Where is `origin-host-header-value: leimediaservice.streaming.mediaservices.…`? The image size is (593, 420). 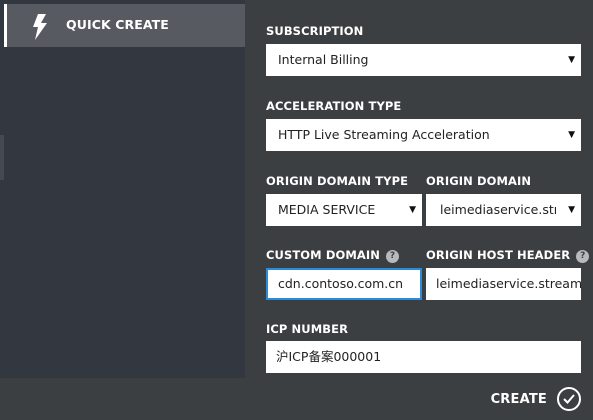
origin-host-header-value: leimediaservice.streaming.mediaservices.… is located at coordinates (508, 283).